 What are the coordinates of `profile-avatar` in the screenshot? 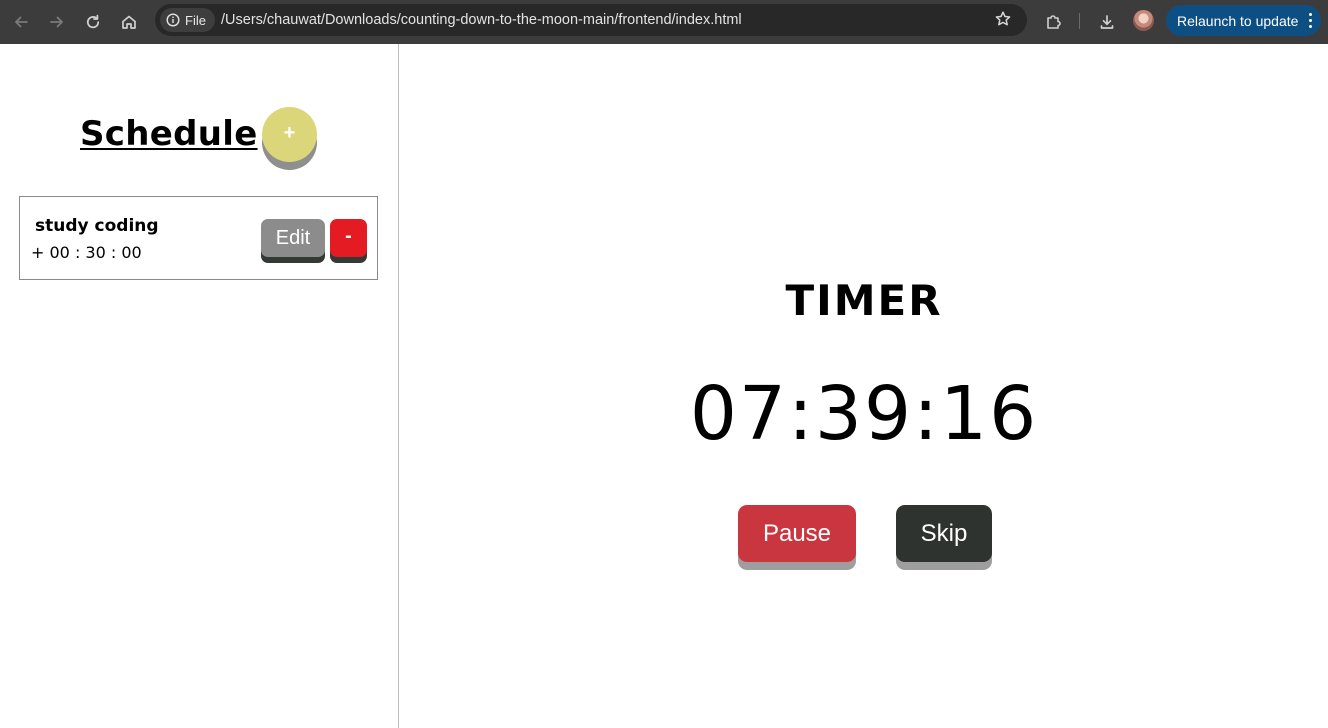 It's located at (1143, 20).